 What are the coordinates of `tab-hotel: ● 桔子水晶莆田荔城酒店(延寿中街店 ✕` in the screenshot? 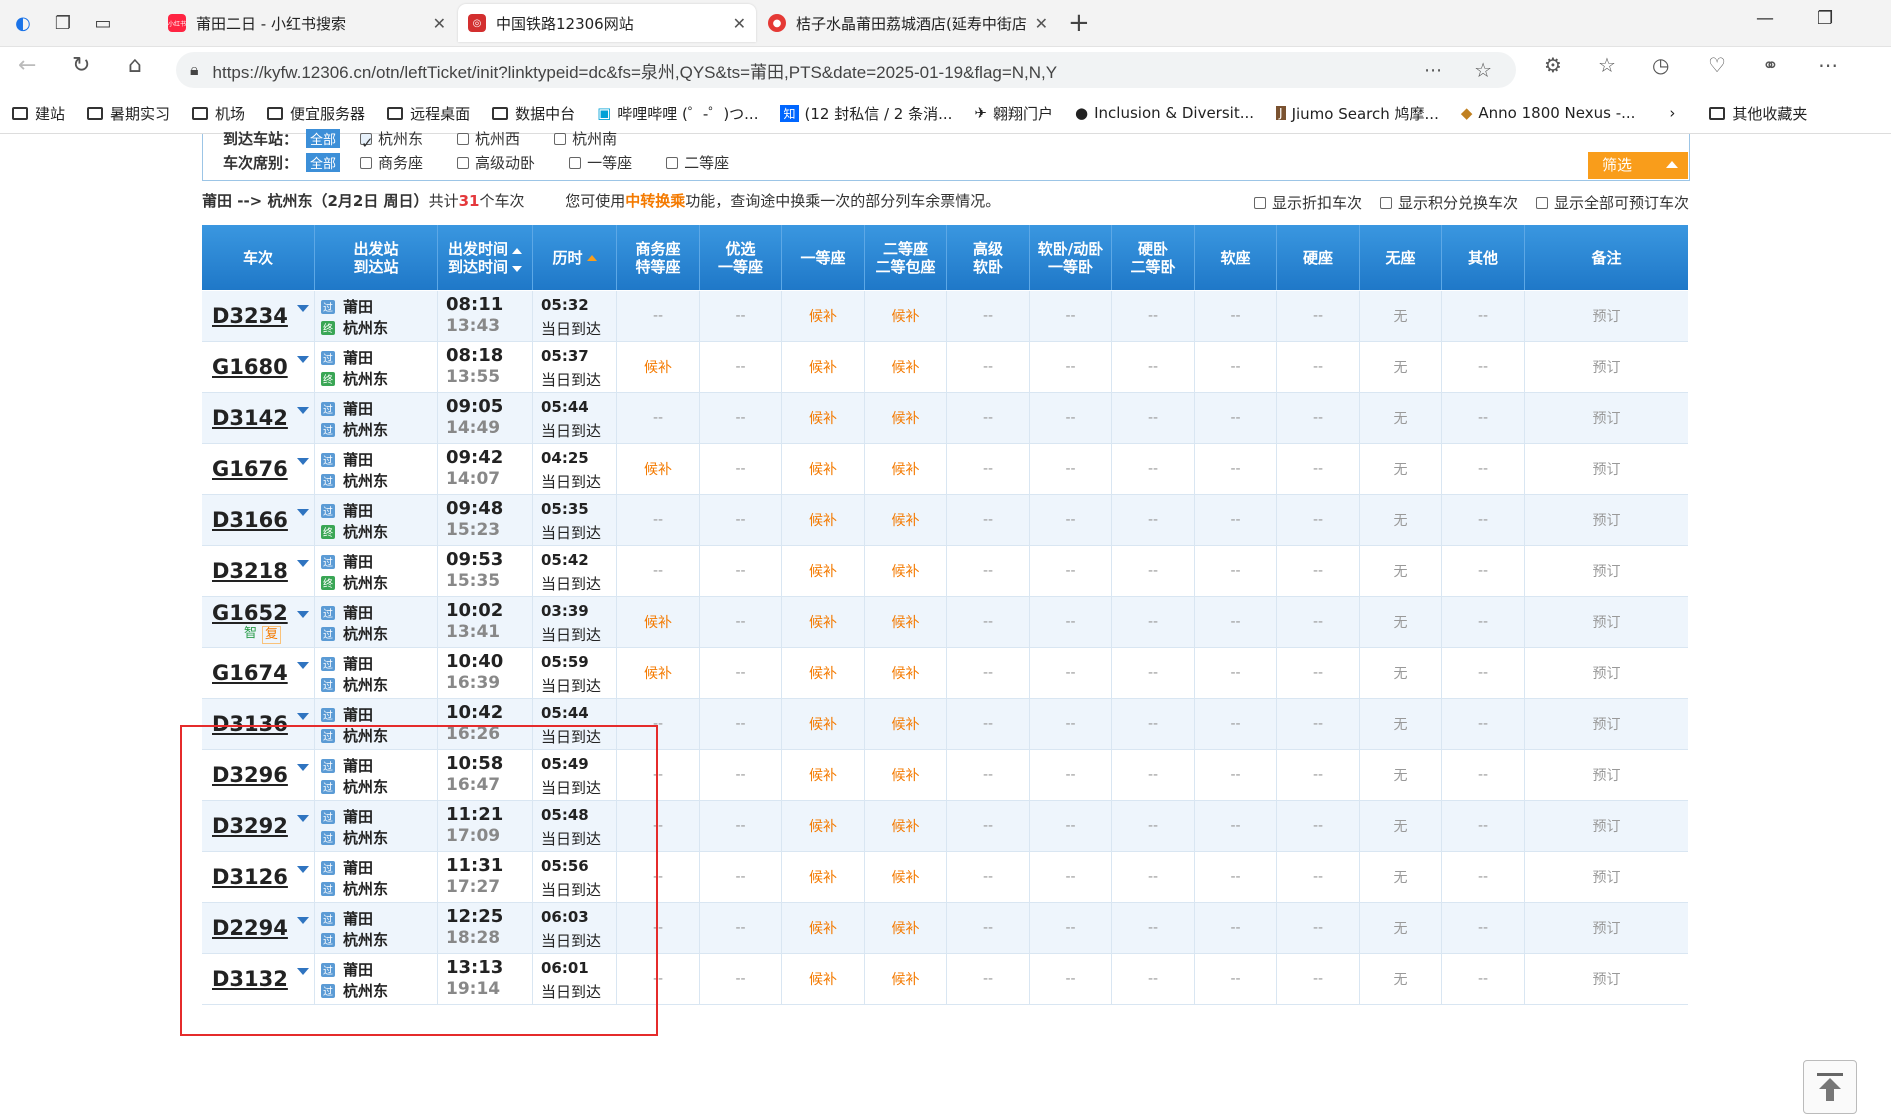 It's located at (908, 23).